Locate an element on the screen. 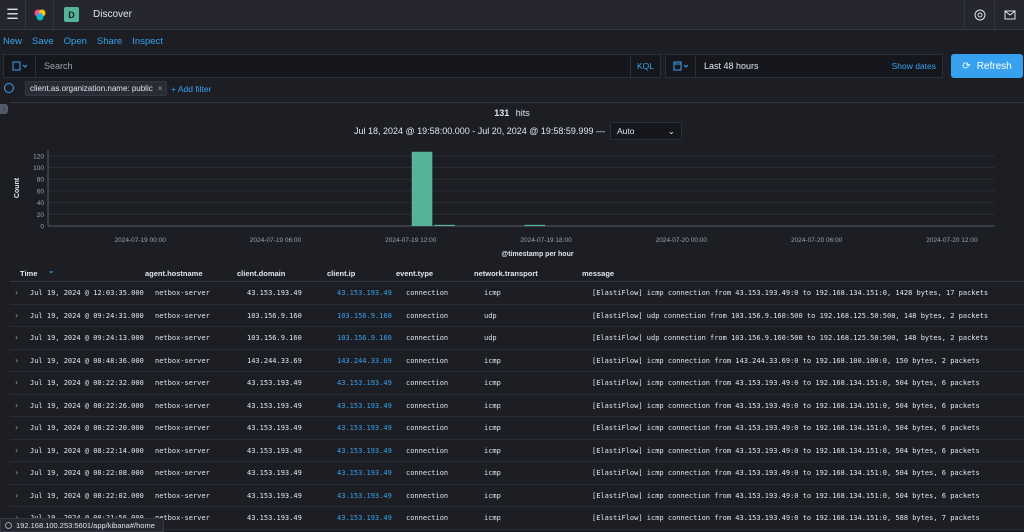  table-cell: 103.156.9.160 is located at coordinates (274, 315).